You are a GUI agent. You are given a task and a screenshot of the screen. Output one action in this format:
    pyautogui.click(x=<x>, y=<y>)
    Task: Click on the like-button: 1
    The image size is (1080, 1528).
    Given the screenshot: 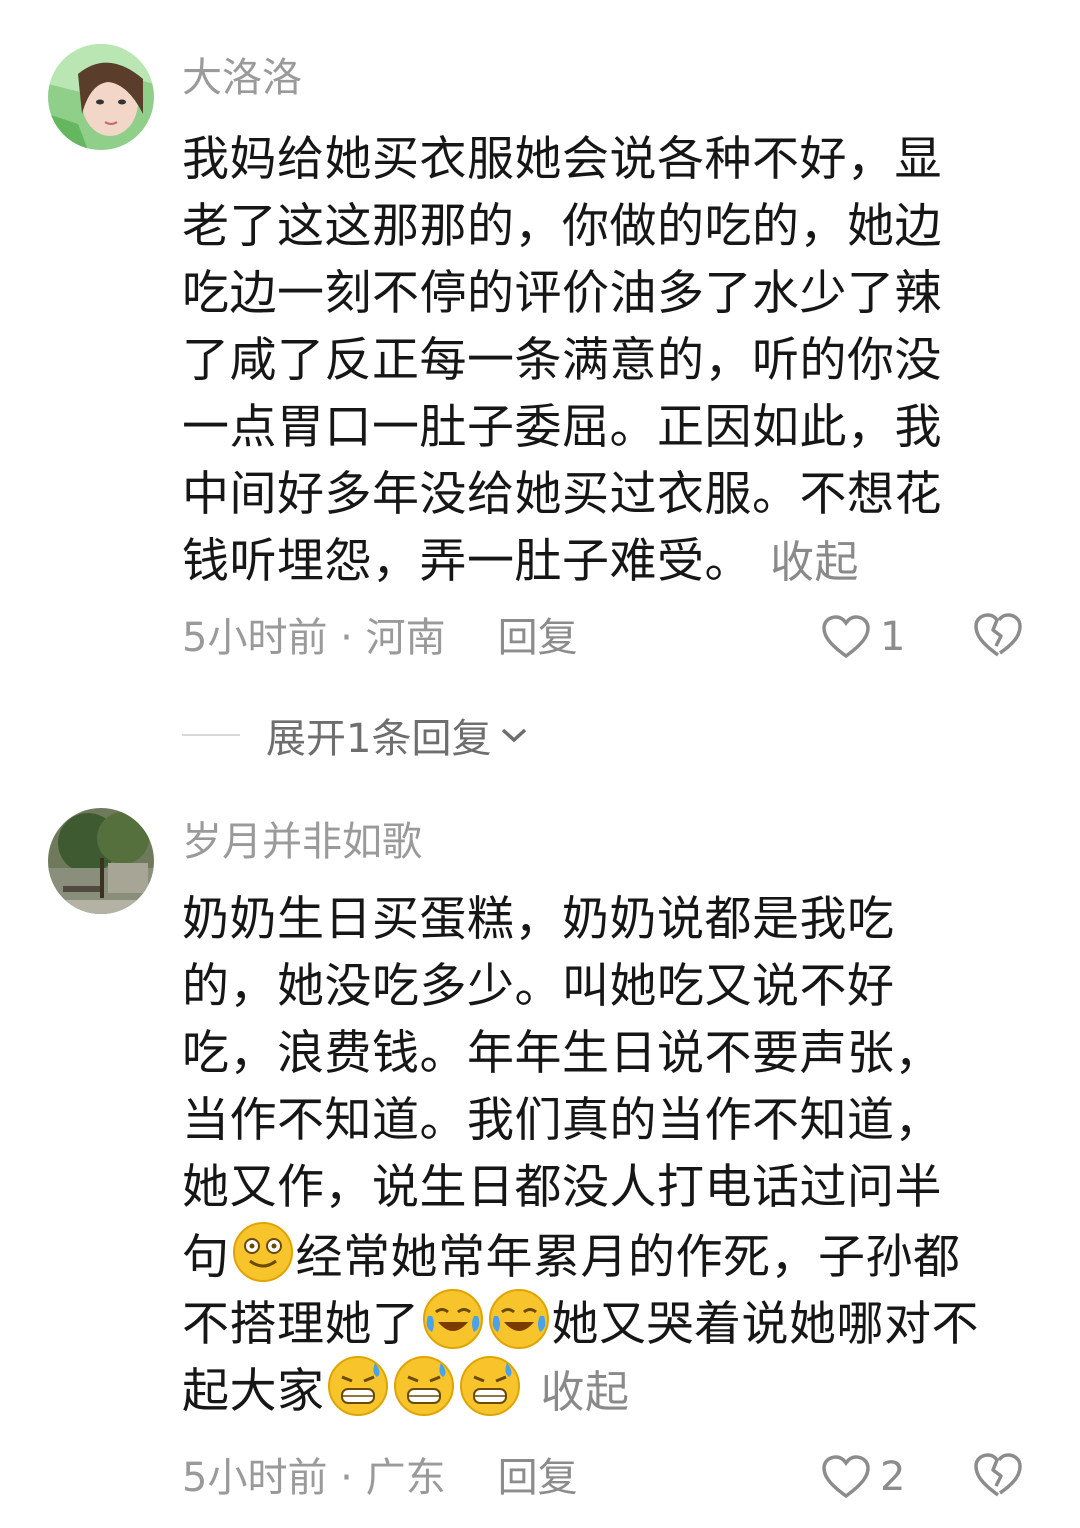 What is the action you would take?
    pyautogui.click(x=863, y=637)
    